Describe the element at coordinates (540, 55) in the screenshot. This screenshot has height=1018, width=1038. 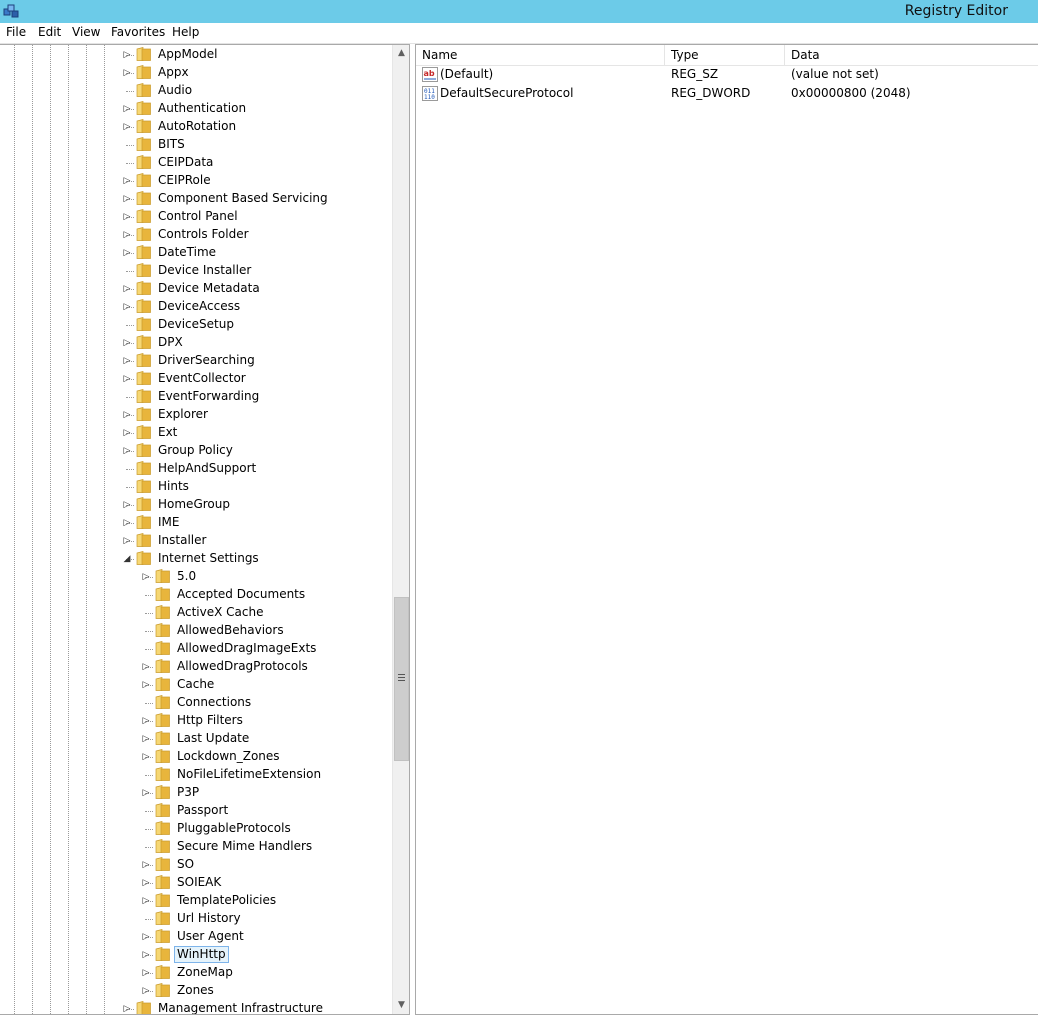
I see `column-header-name: Name` at that location.